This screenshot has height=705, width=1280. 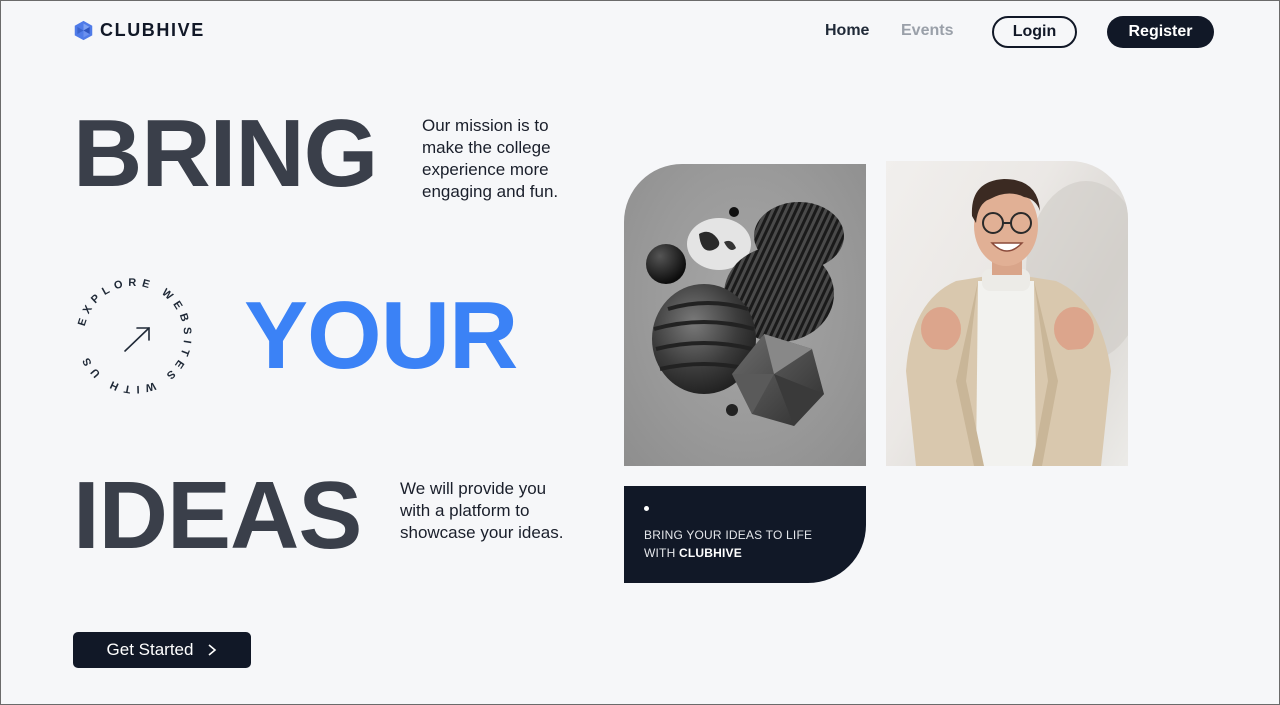 What do you see at coordinates (217, 515) in the screenshot?
I see `hero-word-ideas: IDEAS` at bounding box center [217, 515].